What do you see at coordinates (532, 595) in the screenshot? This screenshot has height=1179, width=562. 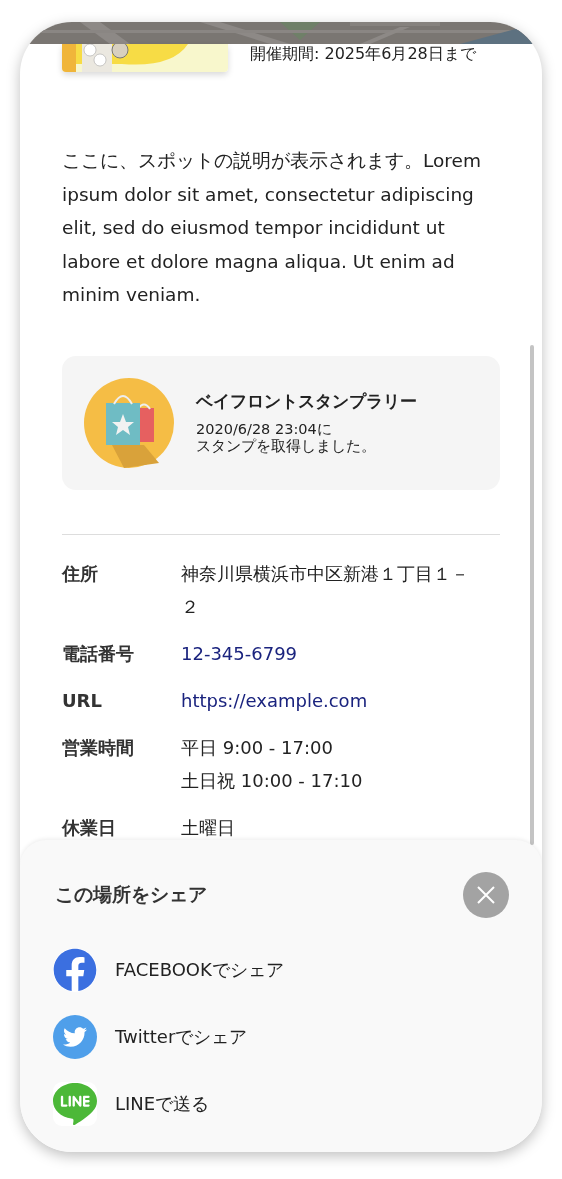 I see `scrollbar` at bounding box center [532, 595].